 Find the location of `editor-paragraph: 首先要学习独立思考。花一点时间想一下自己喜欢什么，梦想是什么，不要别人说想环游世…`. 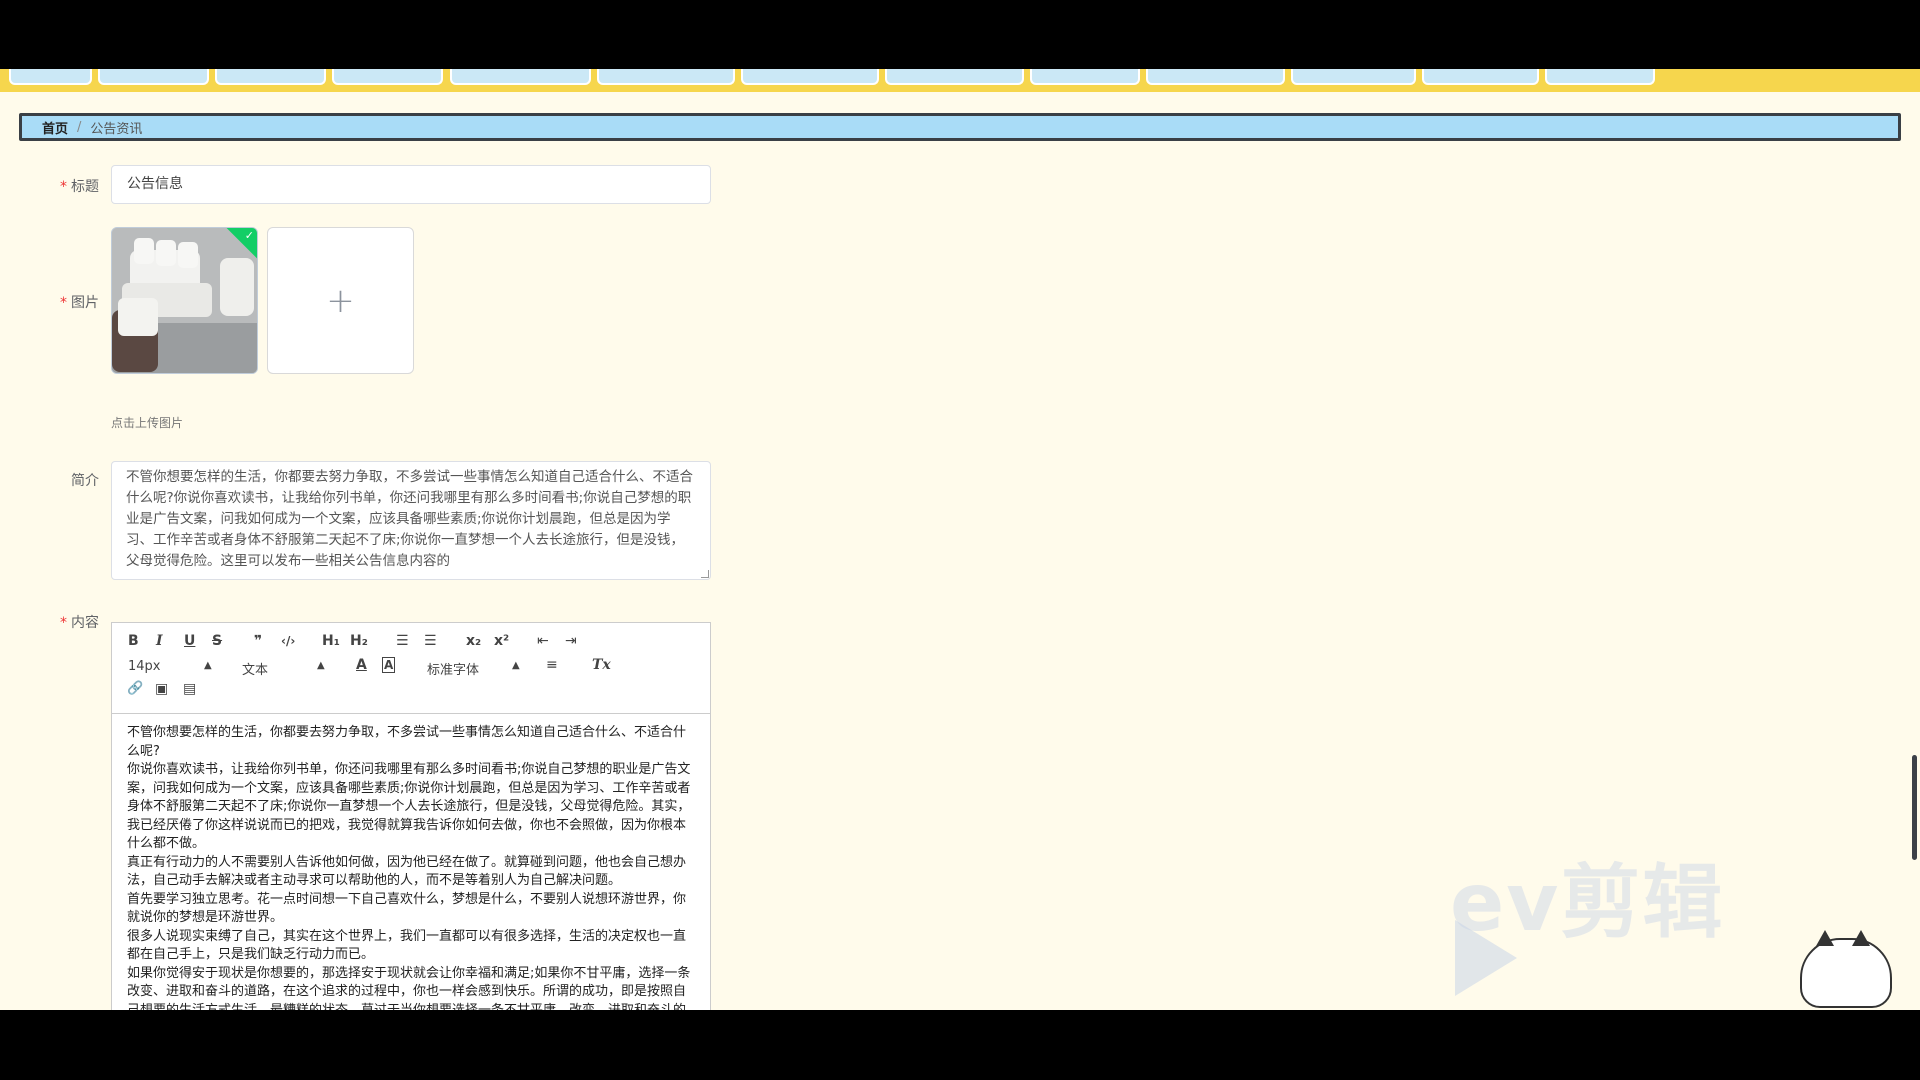

editor-paragraph: 首先要学习独立思考。花一点时间想一下自己喜欢什么，梦想是什么，不要别人说想环游世… is located at coordinates (407, 908).